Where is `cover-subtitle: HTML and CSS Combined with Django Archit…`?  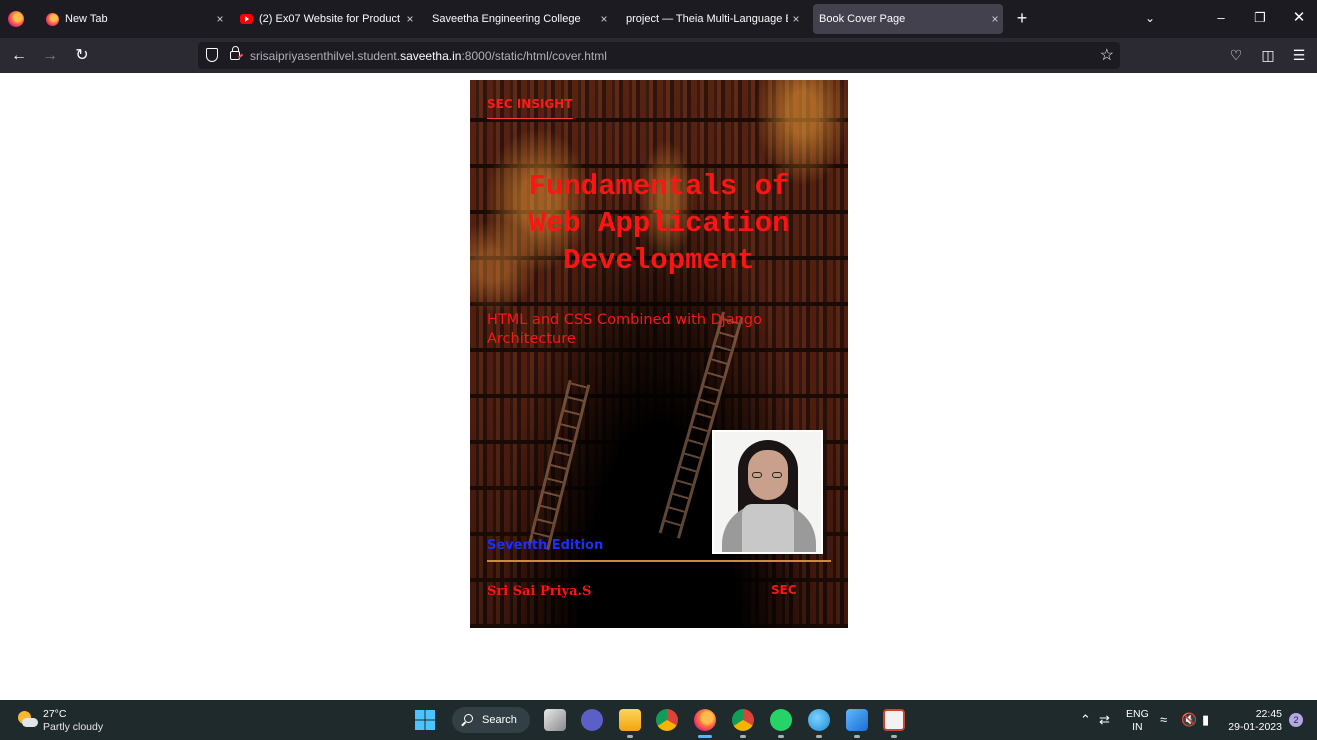
cover-subtitle: HTML and CSS Combined with Django Archit… is located at coordinates (624, 329).